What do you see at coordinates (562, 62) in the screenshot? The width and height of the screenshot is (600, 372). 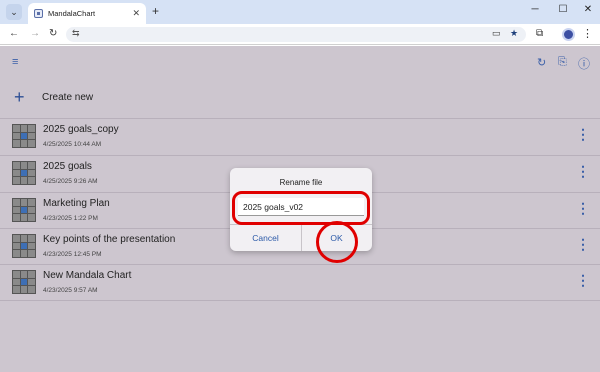 I see `import-file-icon: ⎘` at bounding box center [562, 62].